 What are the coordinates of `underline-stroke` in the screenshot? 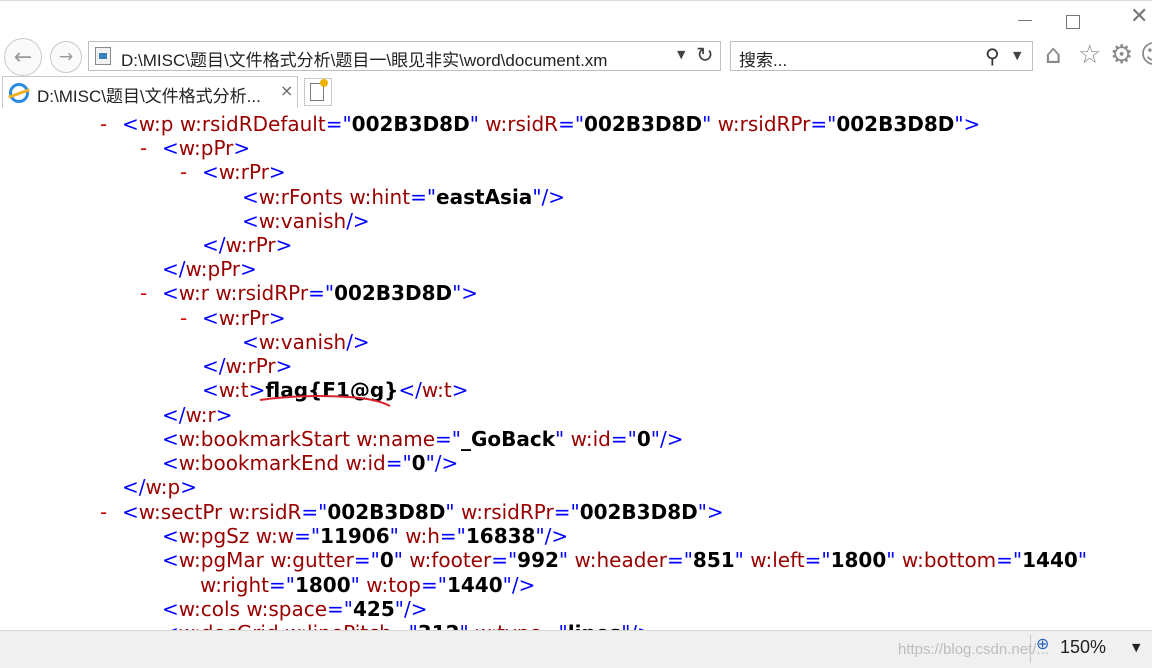 It's located at (325, 401).